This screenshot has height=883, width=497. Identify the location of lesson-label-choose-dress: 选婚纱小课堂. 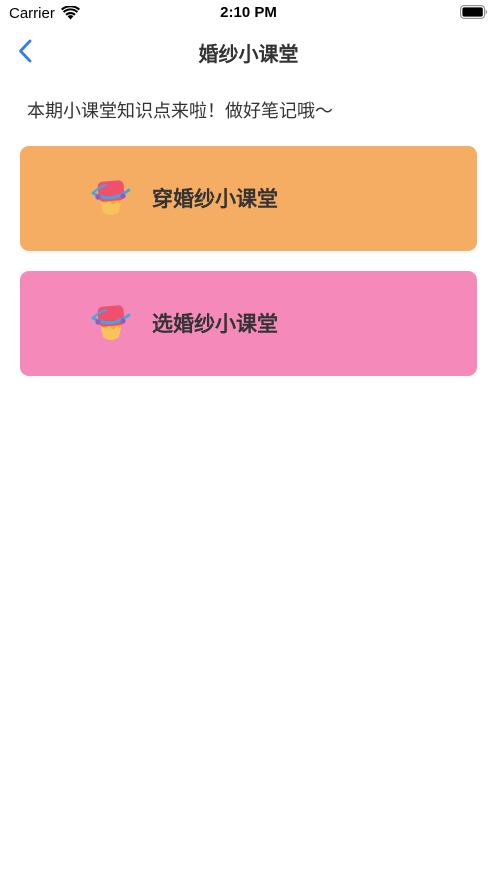
(215, 324).